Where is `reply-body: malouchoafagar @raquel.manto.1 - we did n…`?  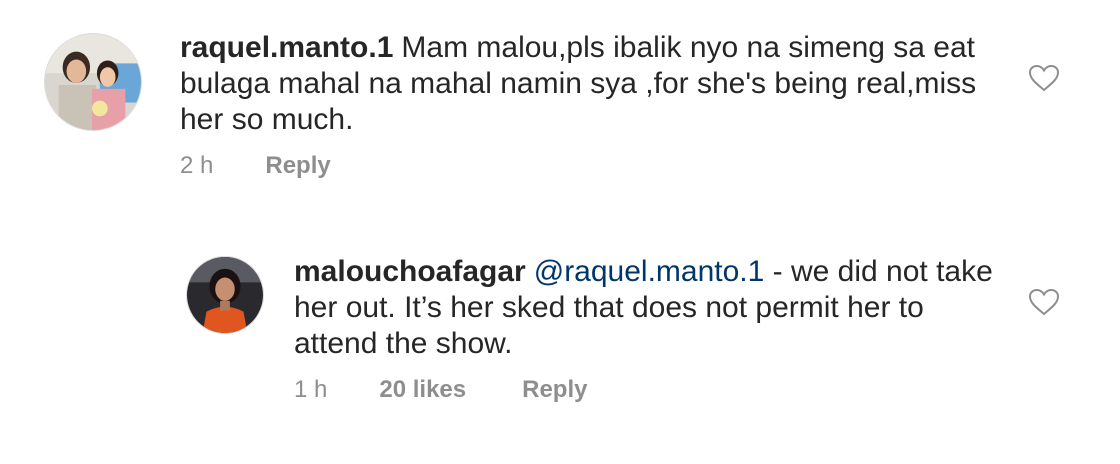 reply-body: malouchoafagar @raquel.manto.1 - we did n… is located at coordinates (654, 308).